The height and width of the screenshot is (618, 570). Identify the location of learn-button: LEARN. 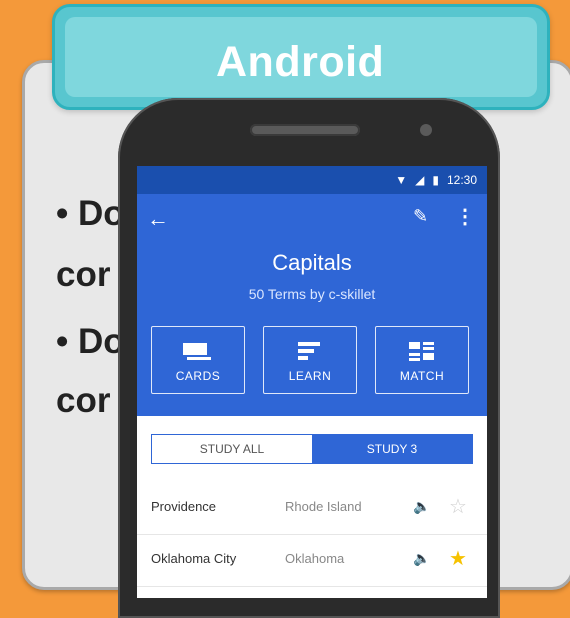
(310, 360).